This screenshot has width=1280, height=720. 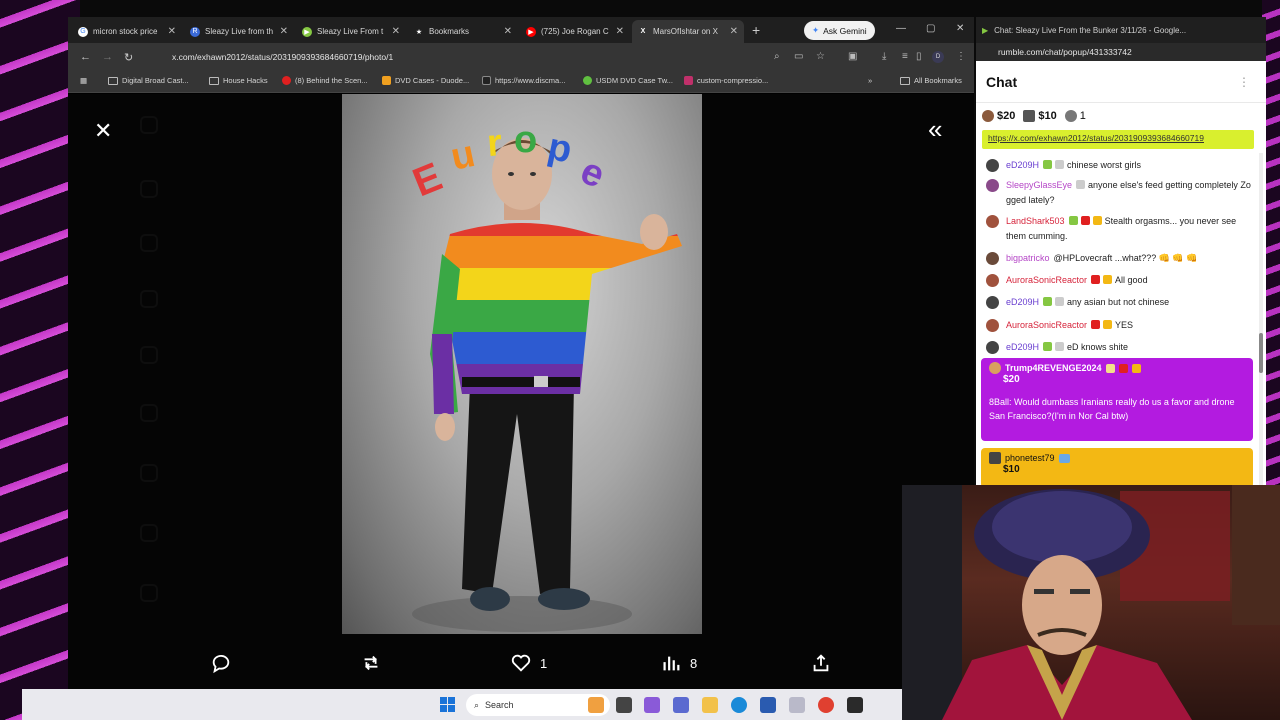 What do you see at coordinates (1039, 185) in the screenshot?
I see `chat-username: SleepyGlassEye` at bounding box center [1039, 185].